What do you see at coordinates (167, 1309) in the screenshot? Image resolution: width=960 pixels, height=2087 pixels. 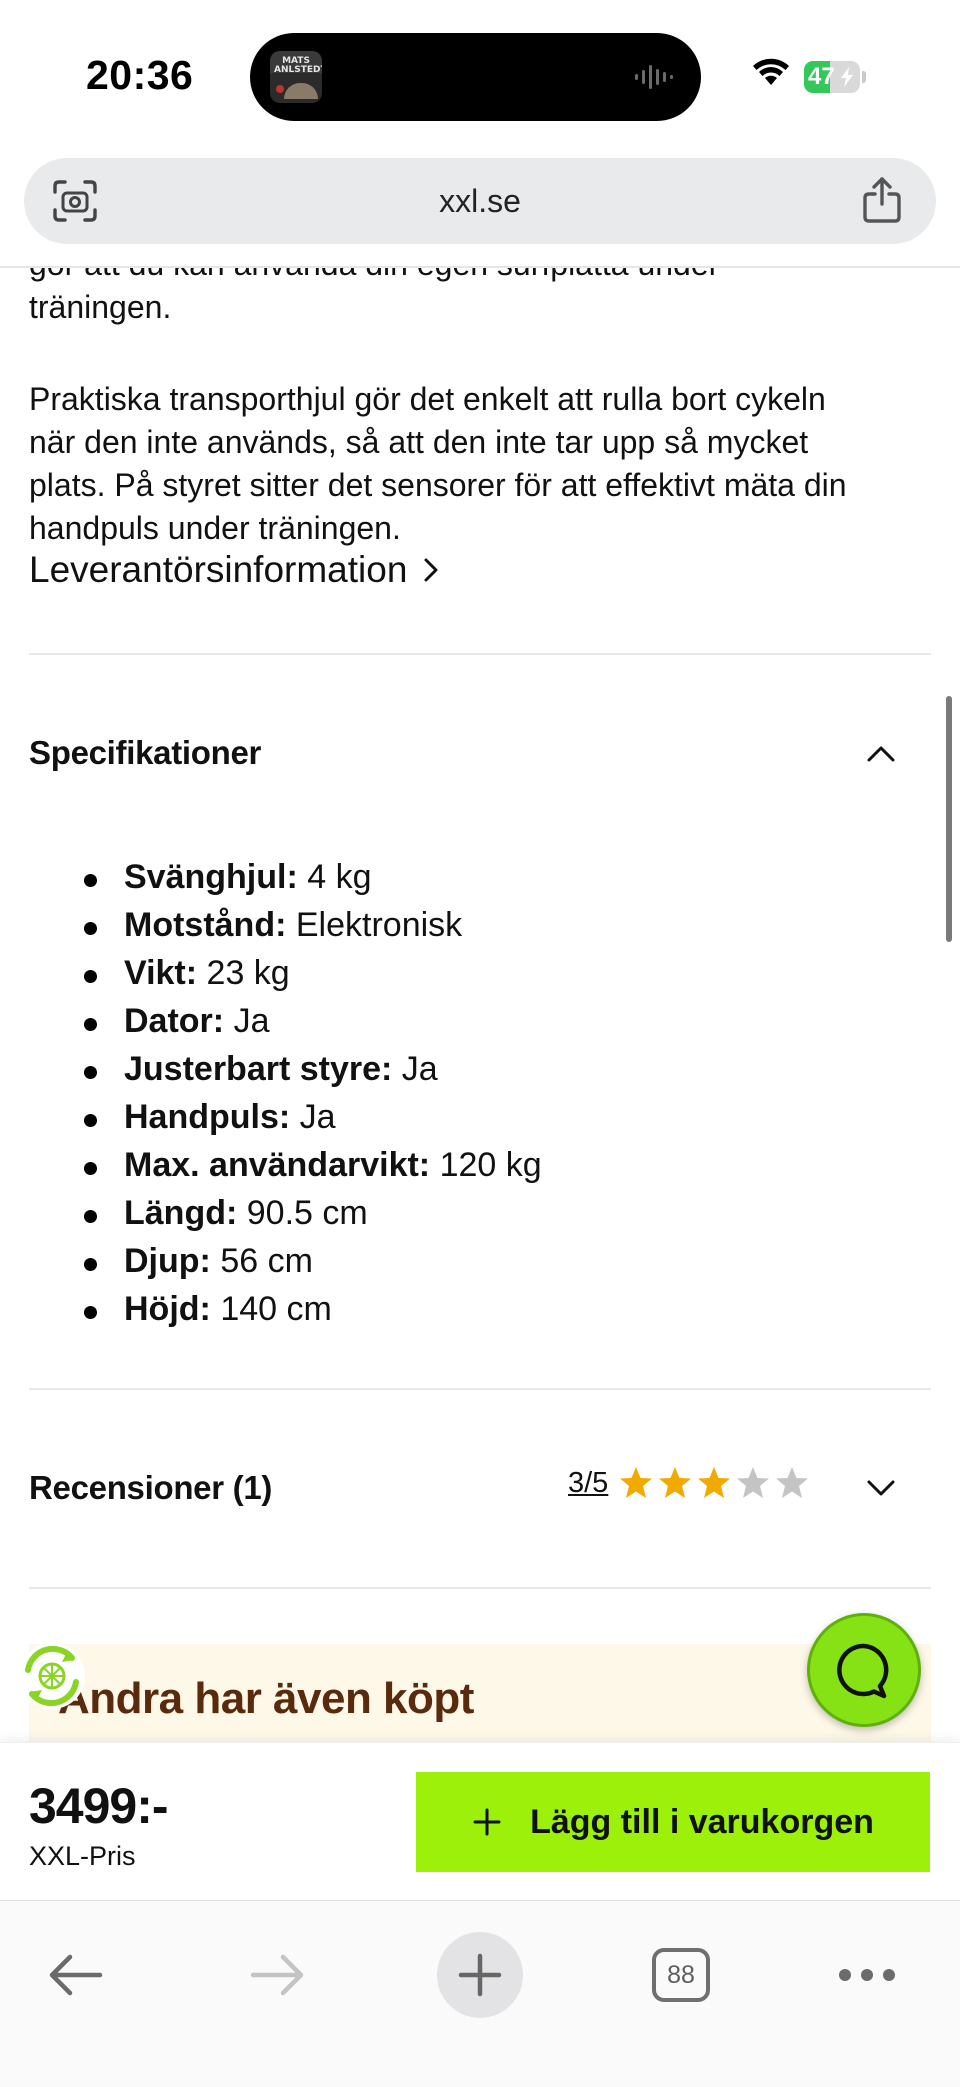 I see `spec-key: Höjd:` at bounding box center [167, 1309].